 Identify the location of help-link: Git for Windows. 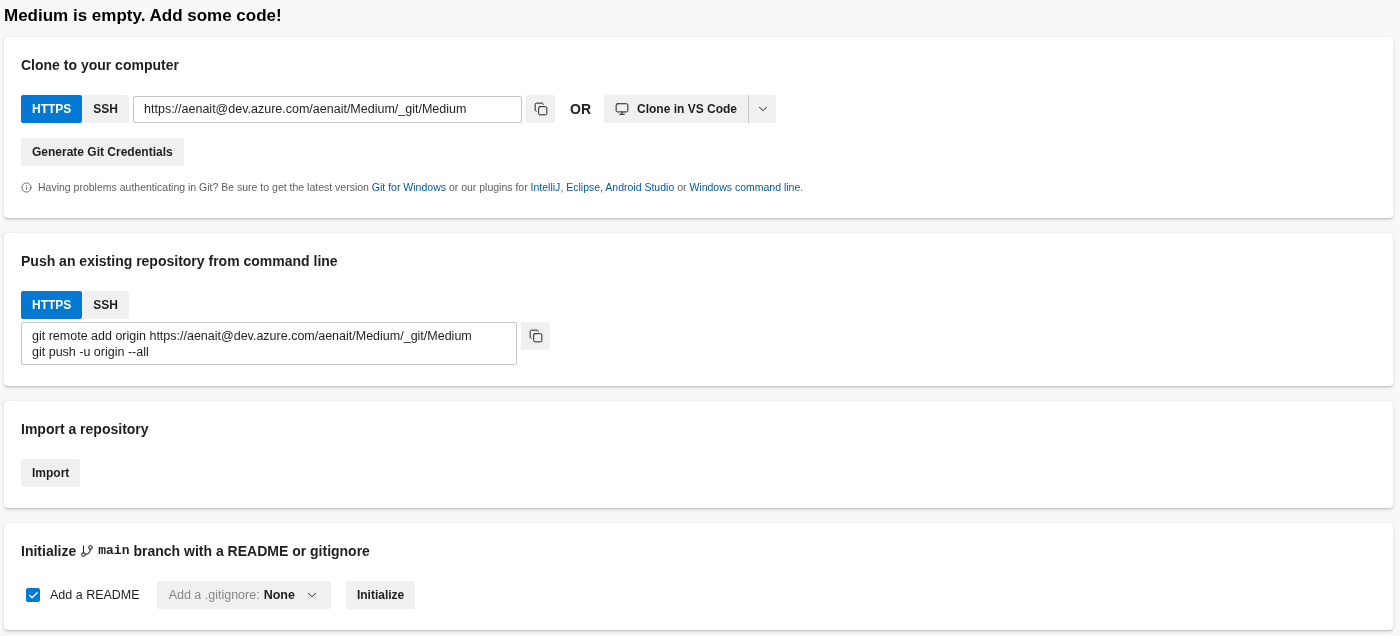
(408, 187).